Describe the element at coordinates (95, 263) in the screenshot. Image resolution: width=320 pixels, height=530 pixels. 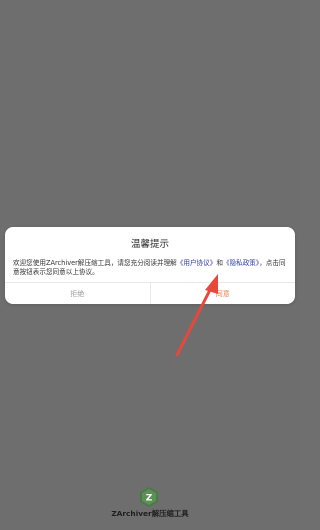
I see `message-prefix: 欢迎您使用ZArchiver解压缩工具，请您充分阅读并理解` at that location.